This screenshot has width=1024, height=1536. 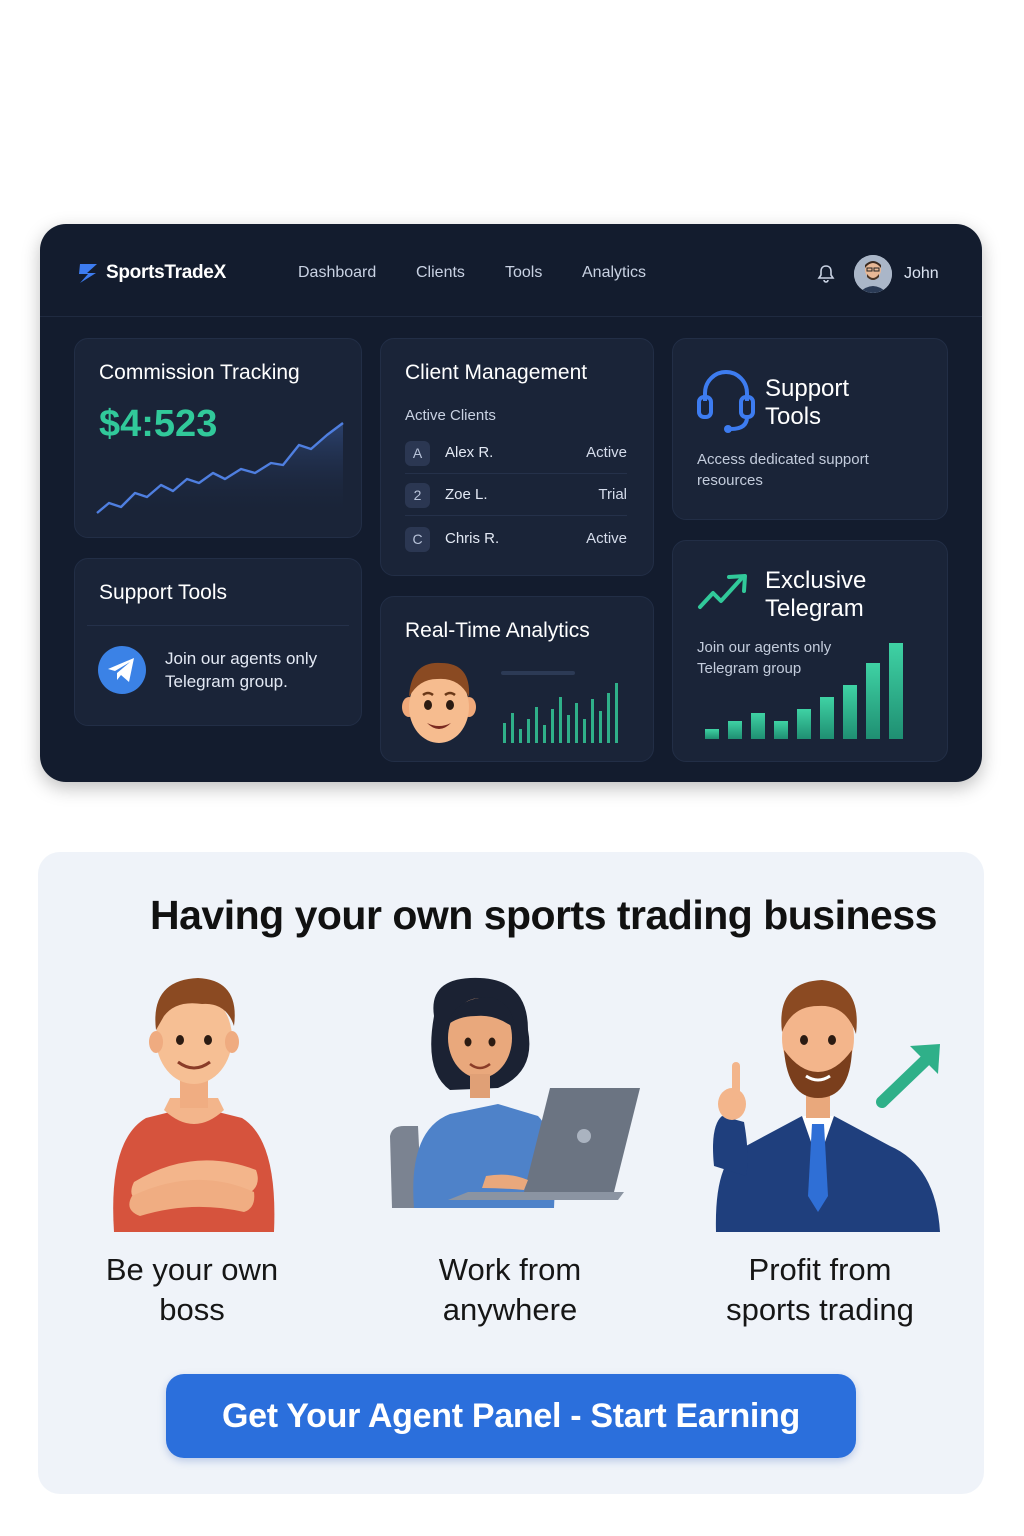 What do you see at coordinates (440, 273) in the screenshot?
I see `nav-clients: Clients` at bounding box center [440, 273].